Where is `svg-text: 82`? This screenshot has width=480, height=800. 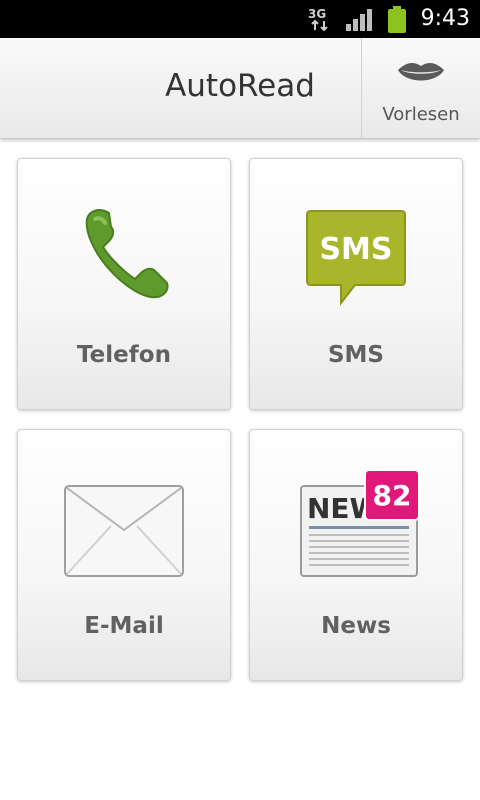 svg-text: 82 is located at coordinates (392, 495).